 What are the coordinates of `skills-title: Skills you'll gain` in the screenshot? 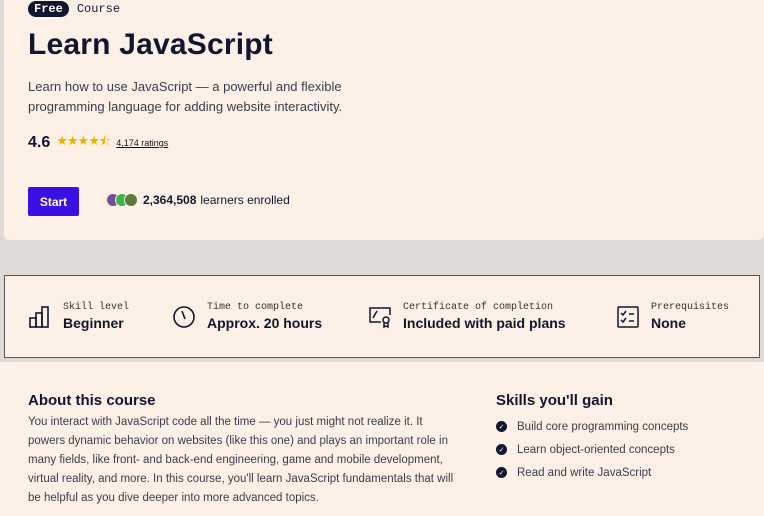 It's located at (554, 400).